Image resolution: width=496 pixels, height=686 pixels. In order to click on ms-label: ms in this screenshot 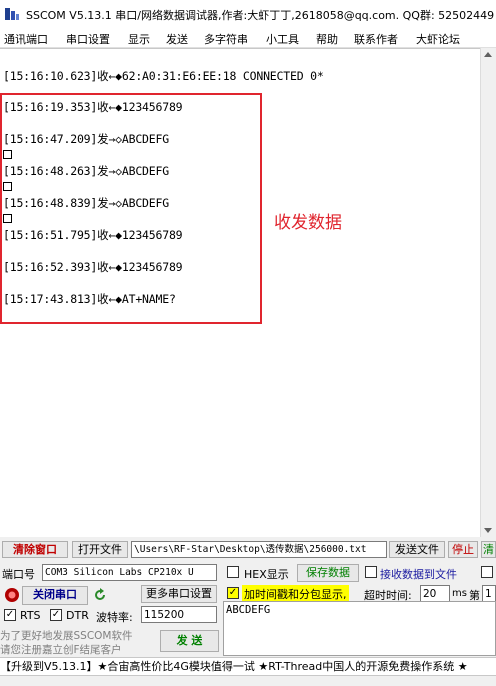, I will do `click(459, 593)`.